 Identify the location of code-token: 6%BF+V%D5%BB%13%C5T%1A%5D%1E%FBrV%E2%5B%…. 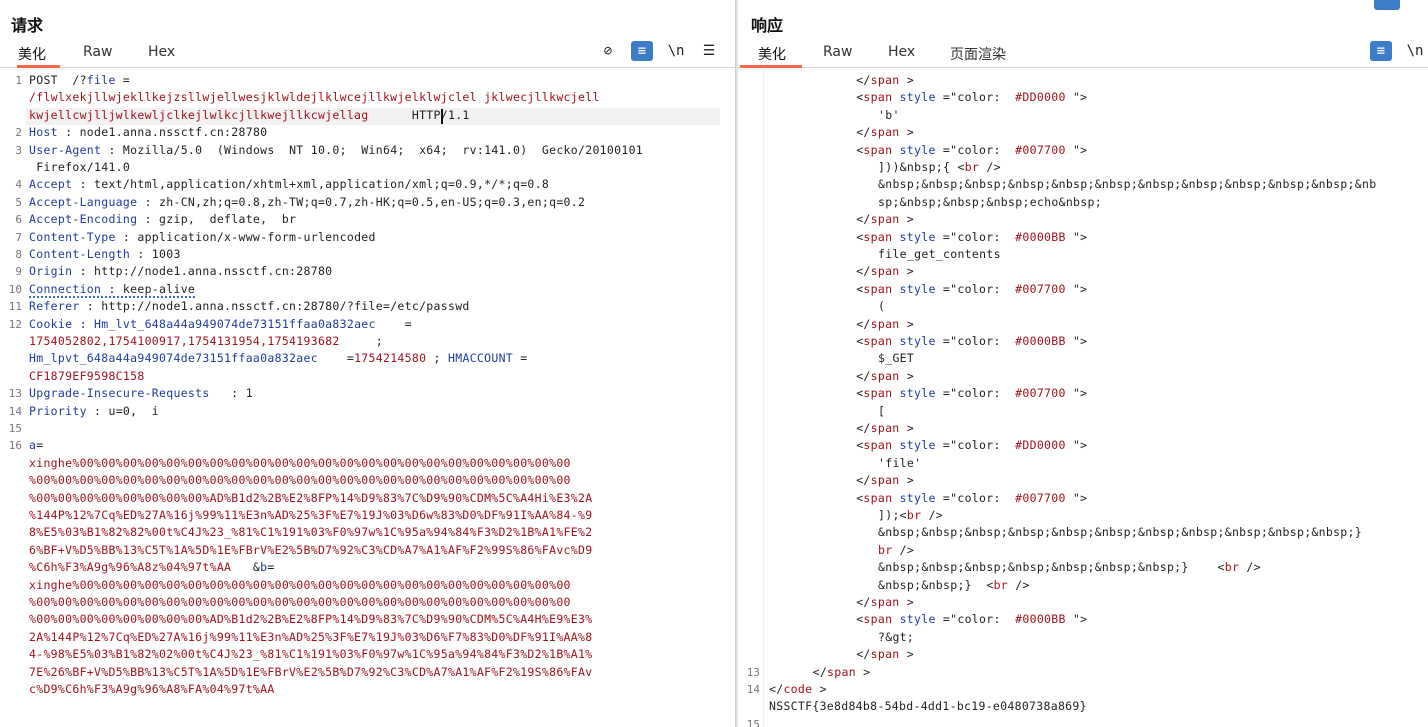
(311, 549).